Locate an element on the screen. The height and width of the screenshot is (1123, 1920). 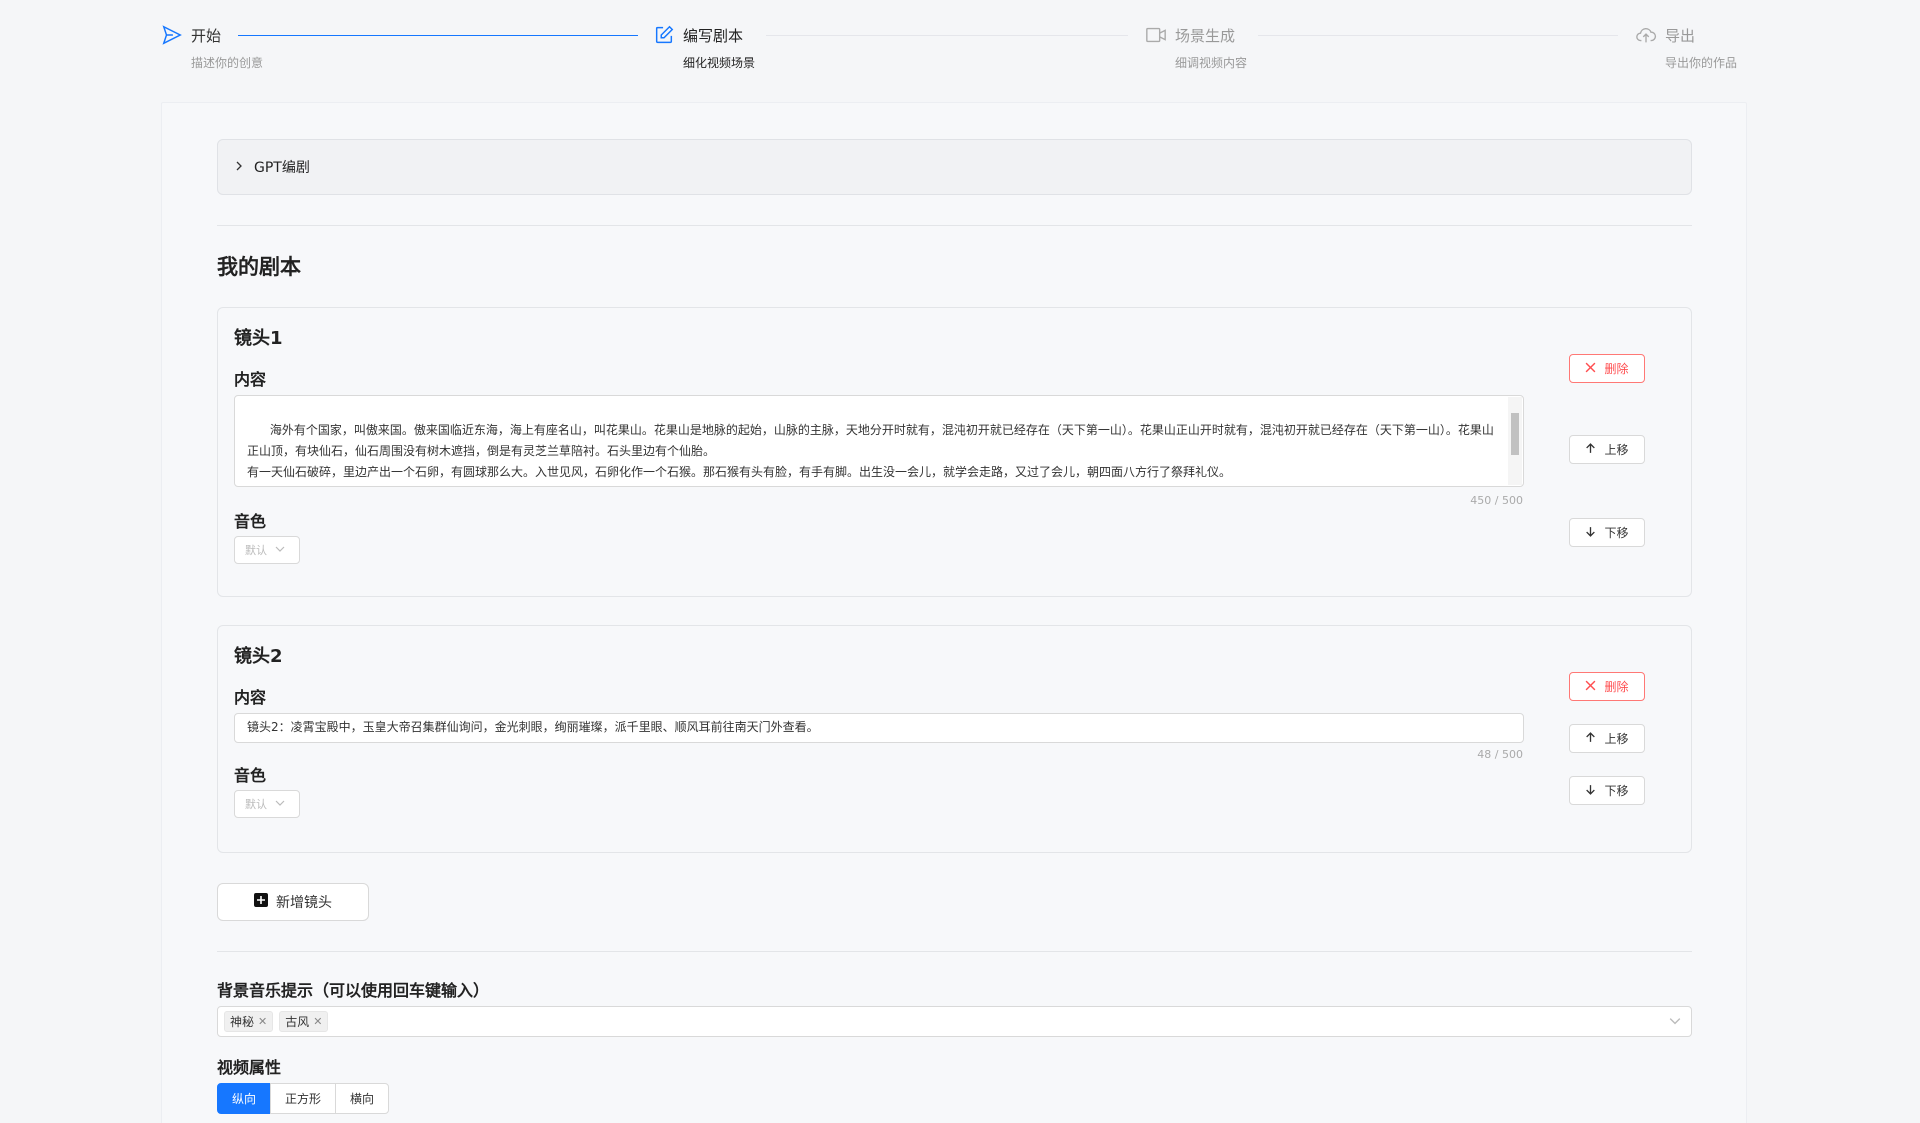
music-tag: 神秘 ✕ is located at coordinates (249, 1021).